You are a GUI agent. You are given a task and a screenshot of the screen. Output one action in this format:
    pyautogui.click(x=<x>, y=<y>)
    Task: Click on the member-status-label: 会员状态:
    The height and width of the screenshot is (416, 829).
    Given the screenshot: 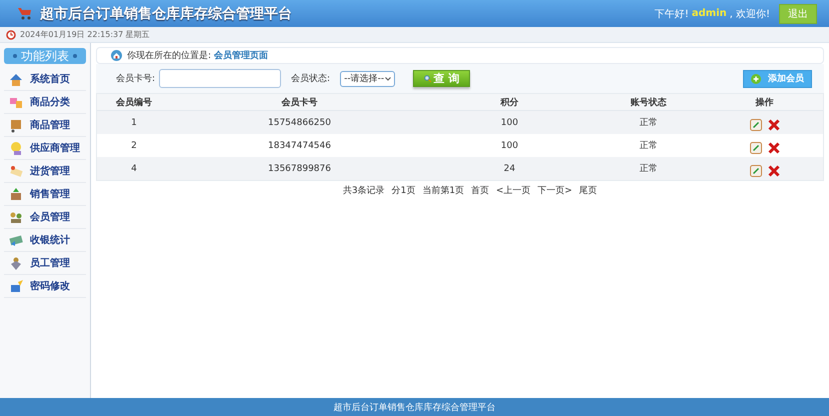 What is the action you would take?
    pyautogui.click(x=310, y=78)
    